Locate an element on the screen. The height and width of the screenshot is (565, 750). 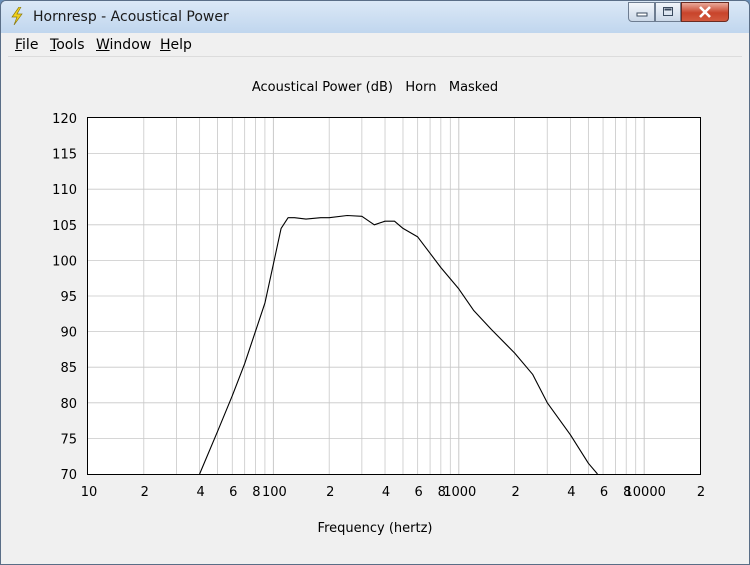
y-tick-label: 120 is located at coordinates (64, 119).